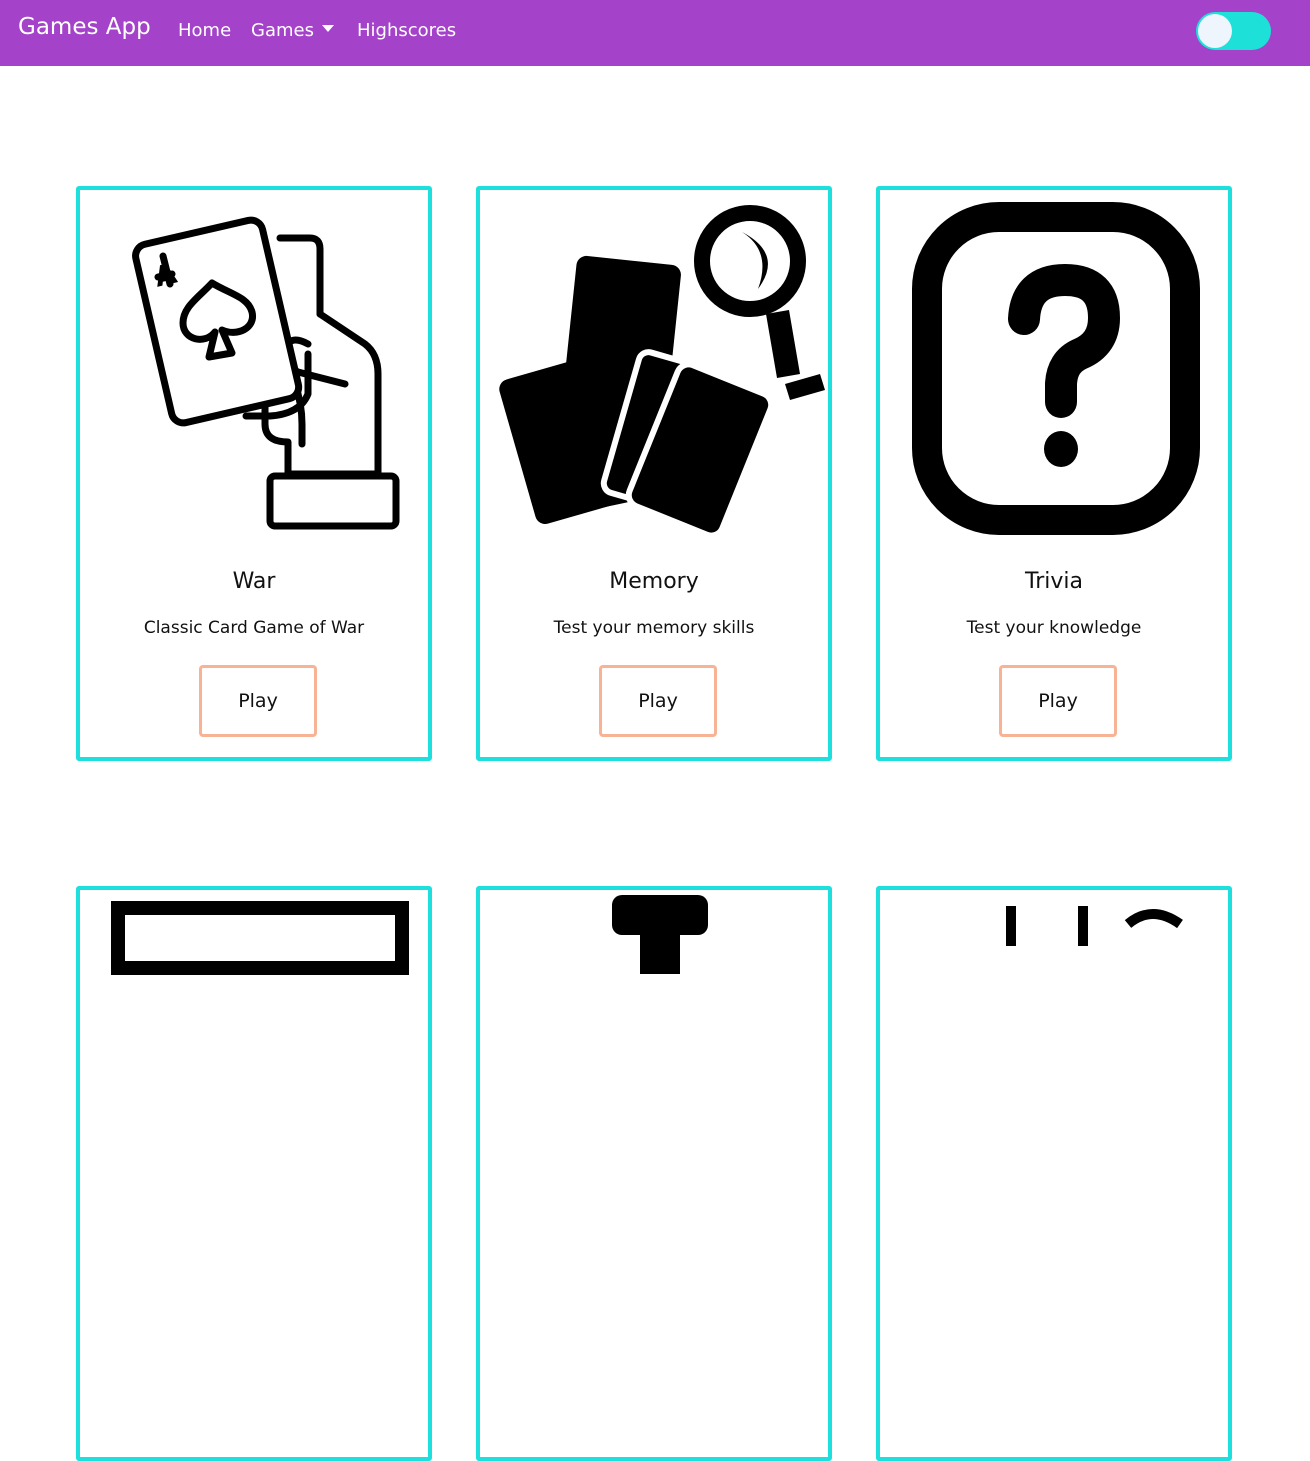 This screenshot has height=1461, width=1310. Describe the element at coordinates (258, 701) in the screenshot. I see `play-button-war: Play` at that location.